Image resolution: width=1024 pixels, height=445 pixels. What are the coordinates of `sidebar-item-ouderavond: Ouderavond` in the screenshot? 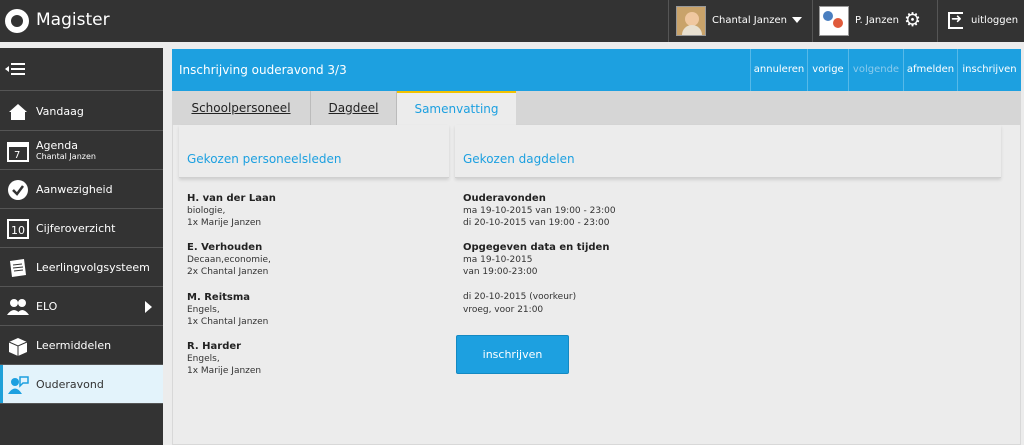 It's located at (81, 384).